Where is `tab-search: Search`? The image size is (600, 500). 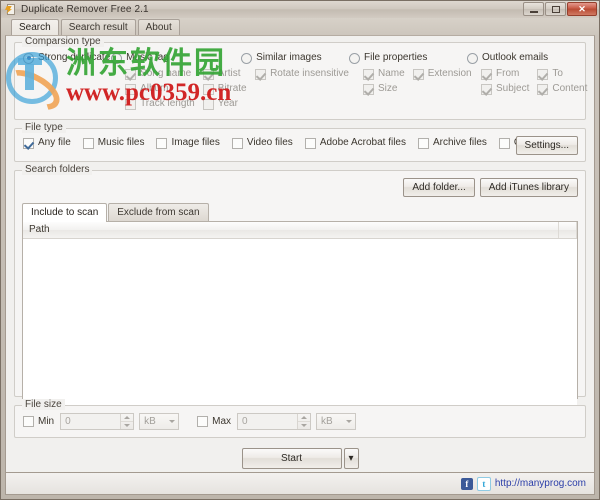
tab-search: Search is located at coordinates (35, 27).